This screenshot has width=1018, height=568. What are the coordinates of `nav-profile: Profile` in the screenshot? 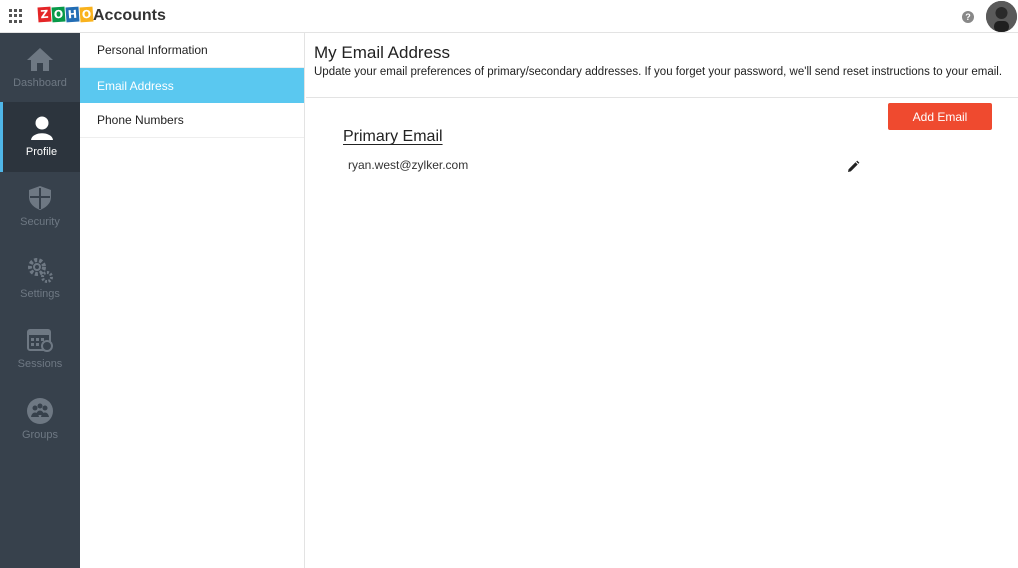 It's located at (40, 137).